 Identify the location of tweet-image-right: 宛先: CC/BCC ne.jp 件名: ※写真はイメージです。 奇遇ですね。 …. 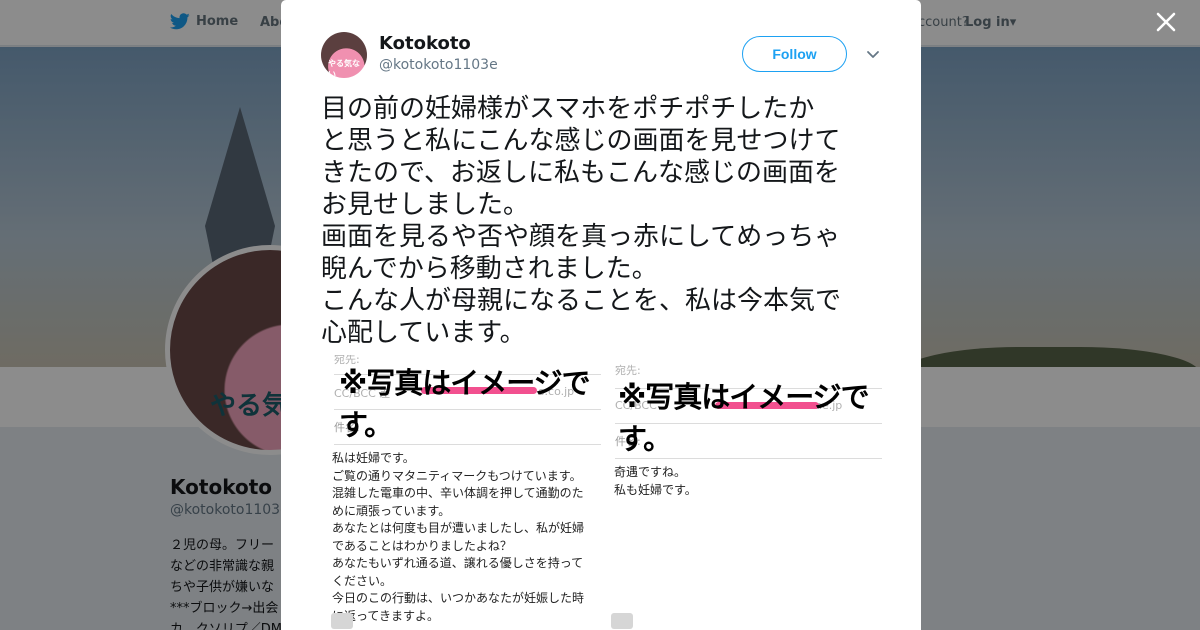
(748, 492).